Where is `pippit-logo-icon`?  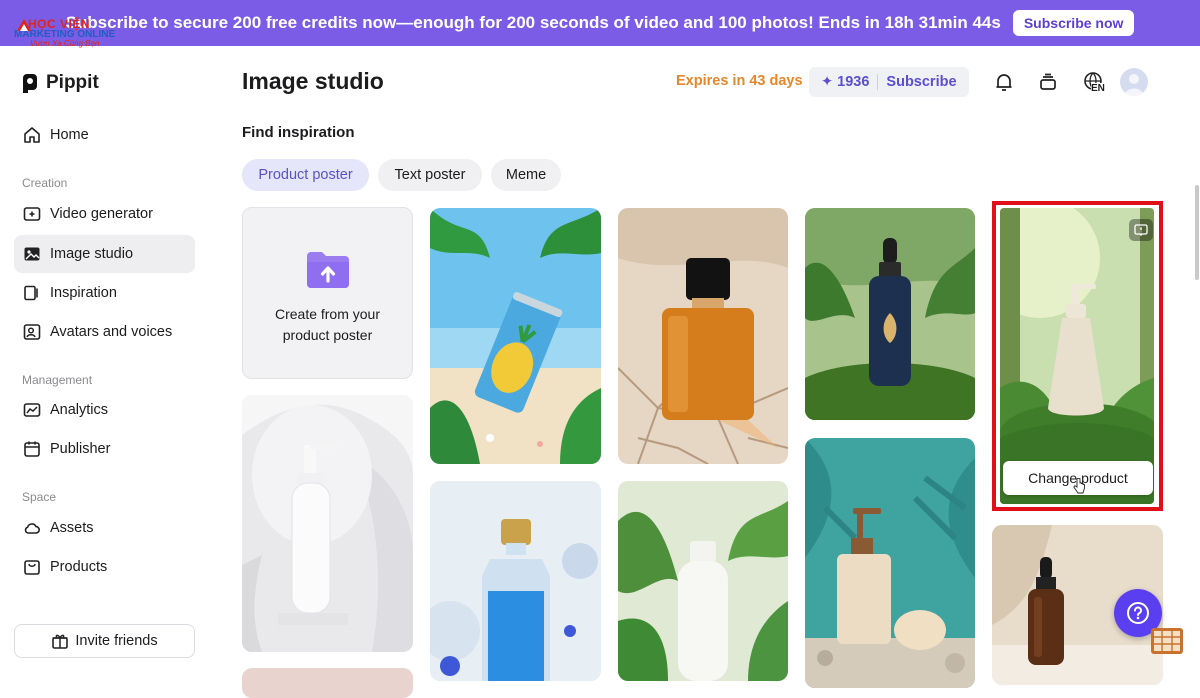
pippit-logo-icon is located at coordinates (30, 83).